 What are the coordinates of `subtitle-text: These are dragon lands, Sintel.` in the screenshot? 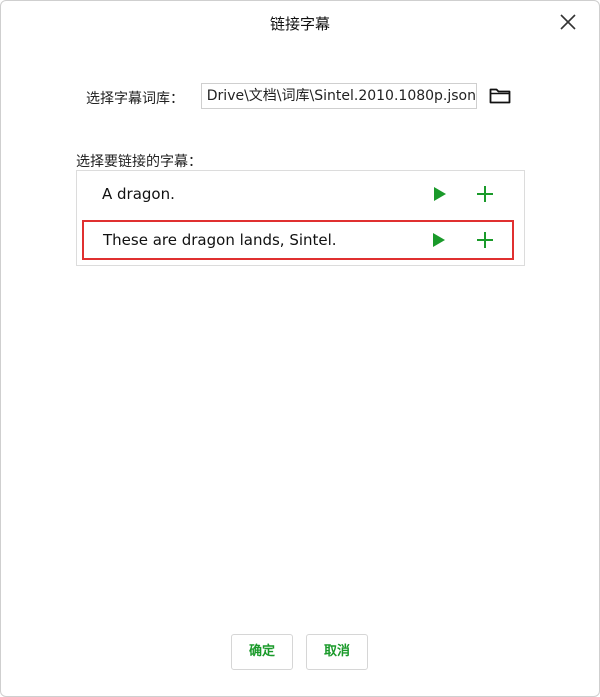 It's located at (220, 240).